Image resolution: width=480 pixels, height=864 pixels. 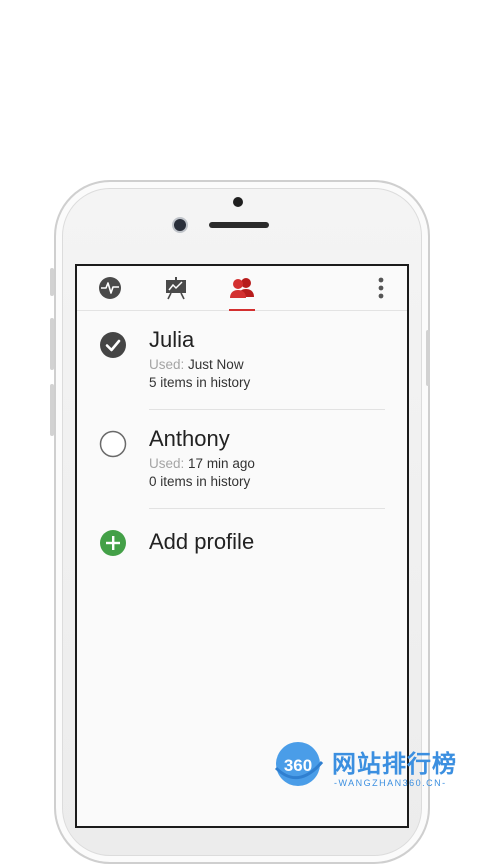 I want to click on profile-name: Anthony, so click(x=189, y=438).